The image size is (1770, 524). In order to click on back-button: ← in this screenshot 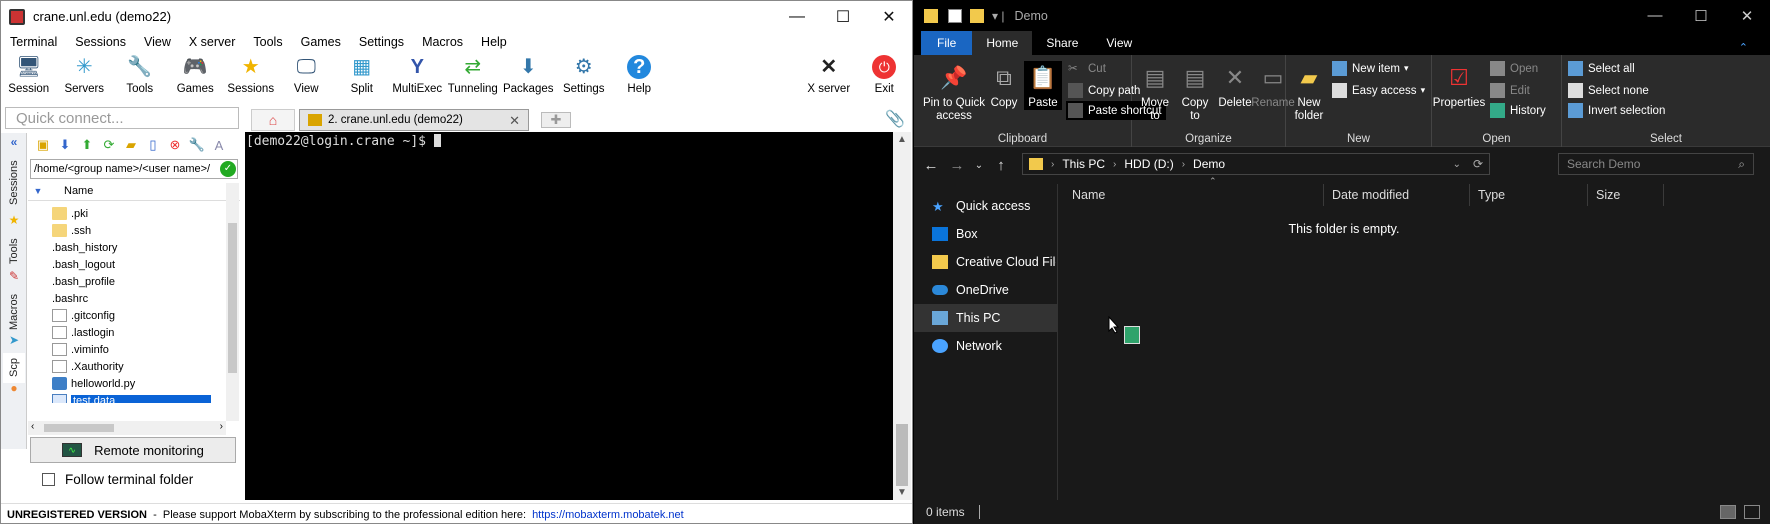, I will do `click(931, 165)`.